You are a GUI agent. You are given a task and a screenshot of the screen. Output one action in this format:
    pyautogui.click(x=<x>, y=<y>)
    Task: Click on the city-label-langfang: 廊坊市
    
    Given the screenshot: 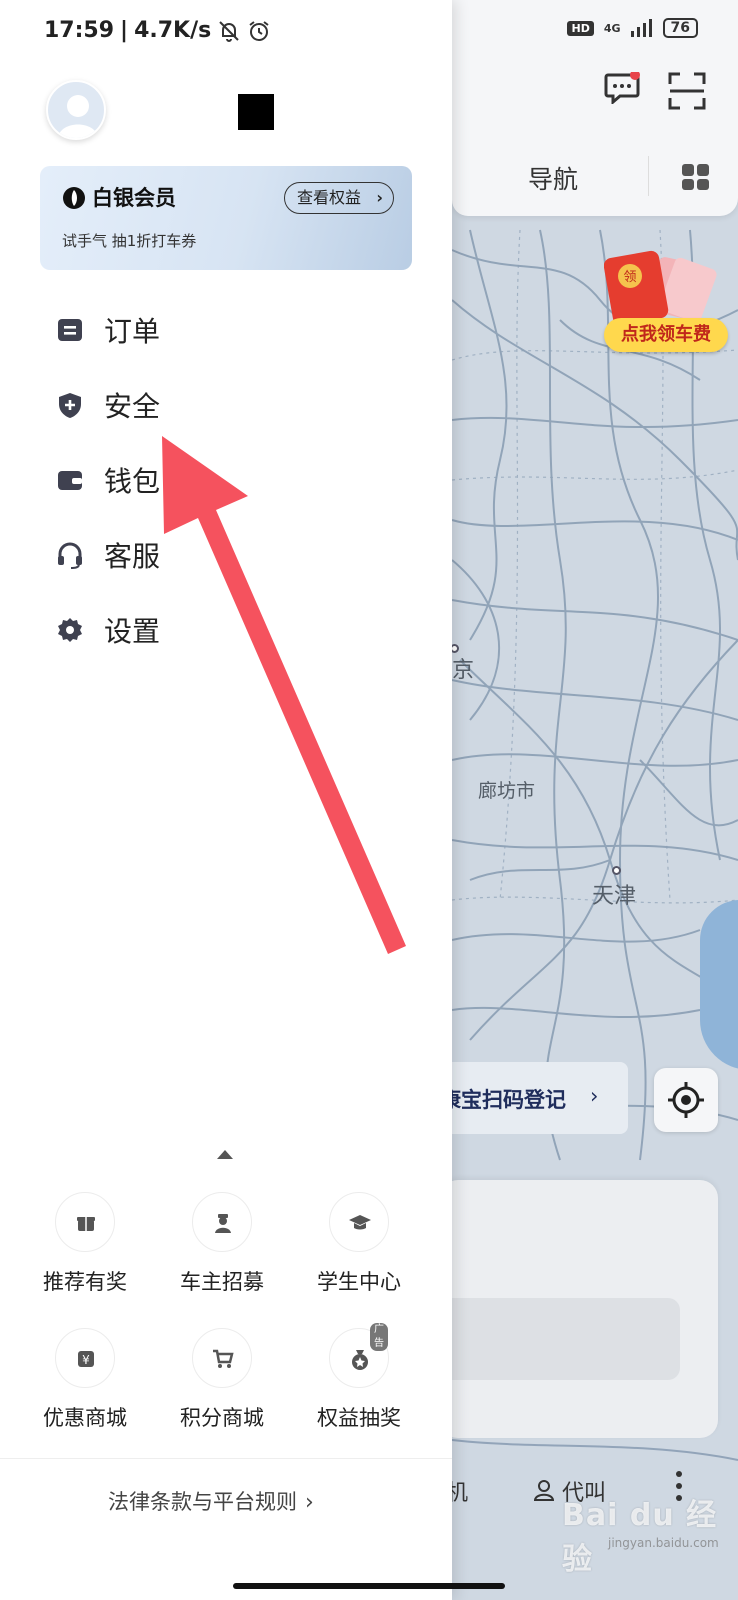 What is the action you would take?
    pyautogui.click(x=507, y=791)
    